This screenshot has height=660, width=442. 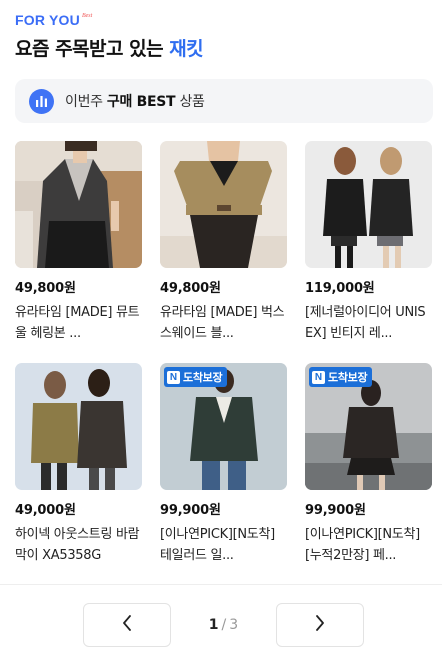 What do you see at coordinates (221, 49) in the screenshot?
I see `section-title: 요즘 주목받고 있는 재킷` at bounding box center [221, 49].